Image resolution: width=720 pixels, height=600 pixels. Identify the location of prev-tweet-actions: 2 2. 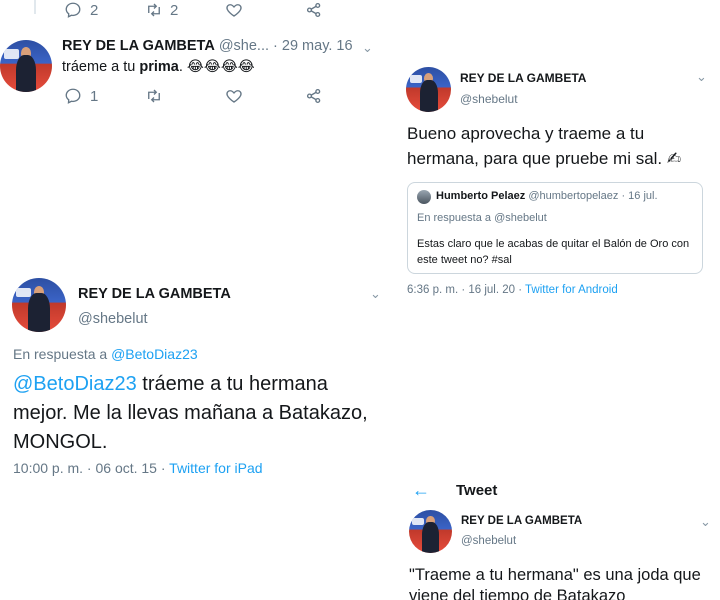
(194, 10).